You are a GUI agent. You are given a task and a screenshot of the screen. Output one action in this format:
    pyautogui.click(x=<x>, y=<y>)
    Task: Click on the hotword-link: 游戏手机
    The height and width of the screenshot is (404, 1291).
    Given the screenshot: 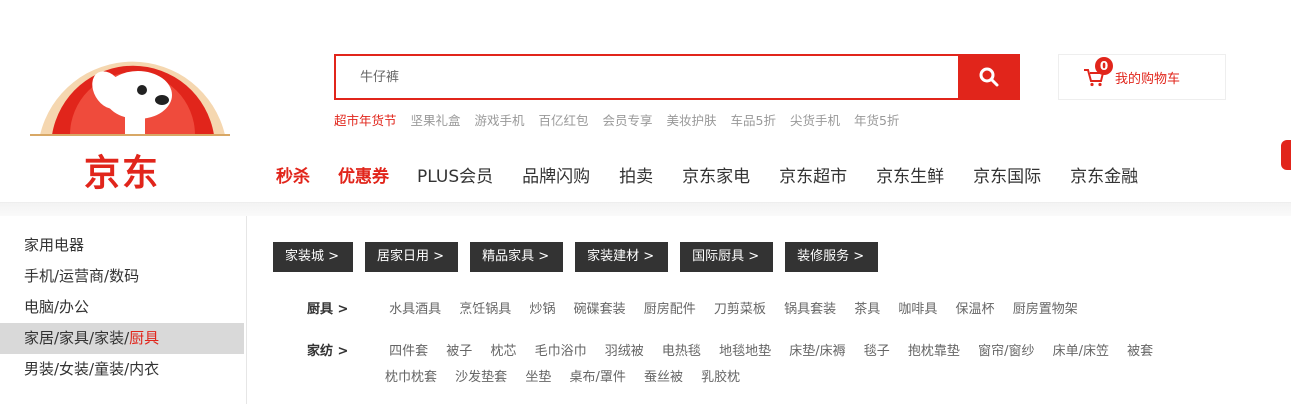 What is the action you would take?
    pyautogui.click(x=500, y=120)
    